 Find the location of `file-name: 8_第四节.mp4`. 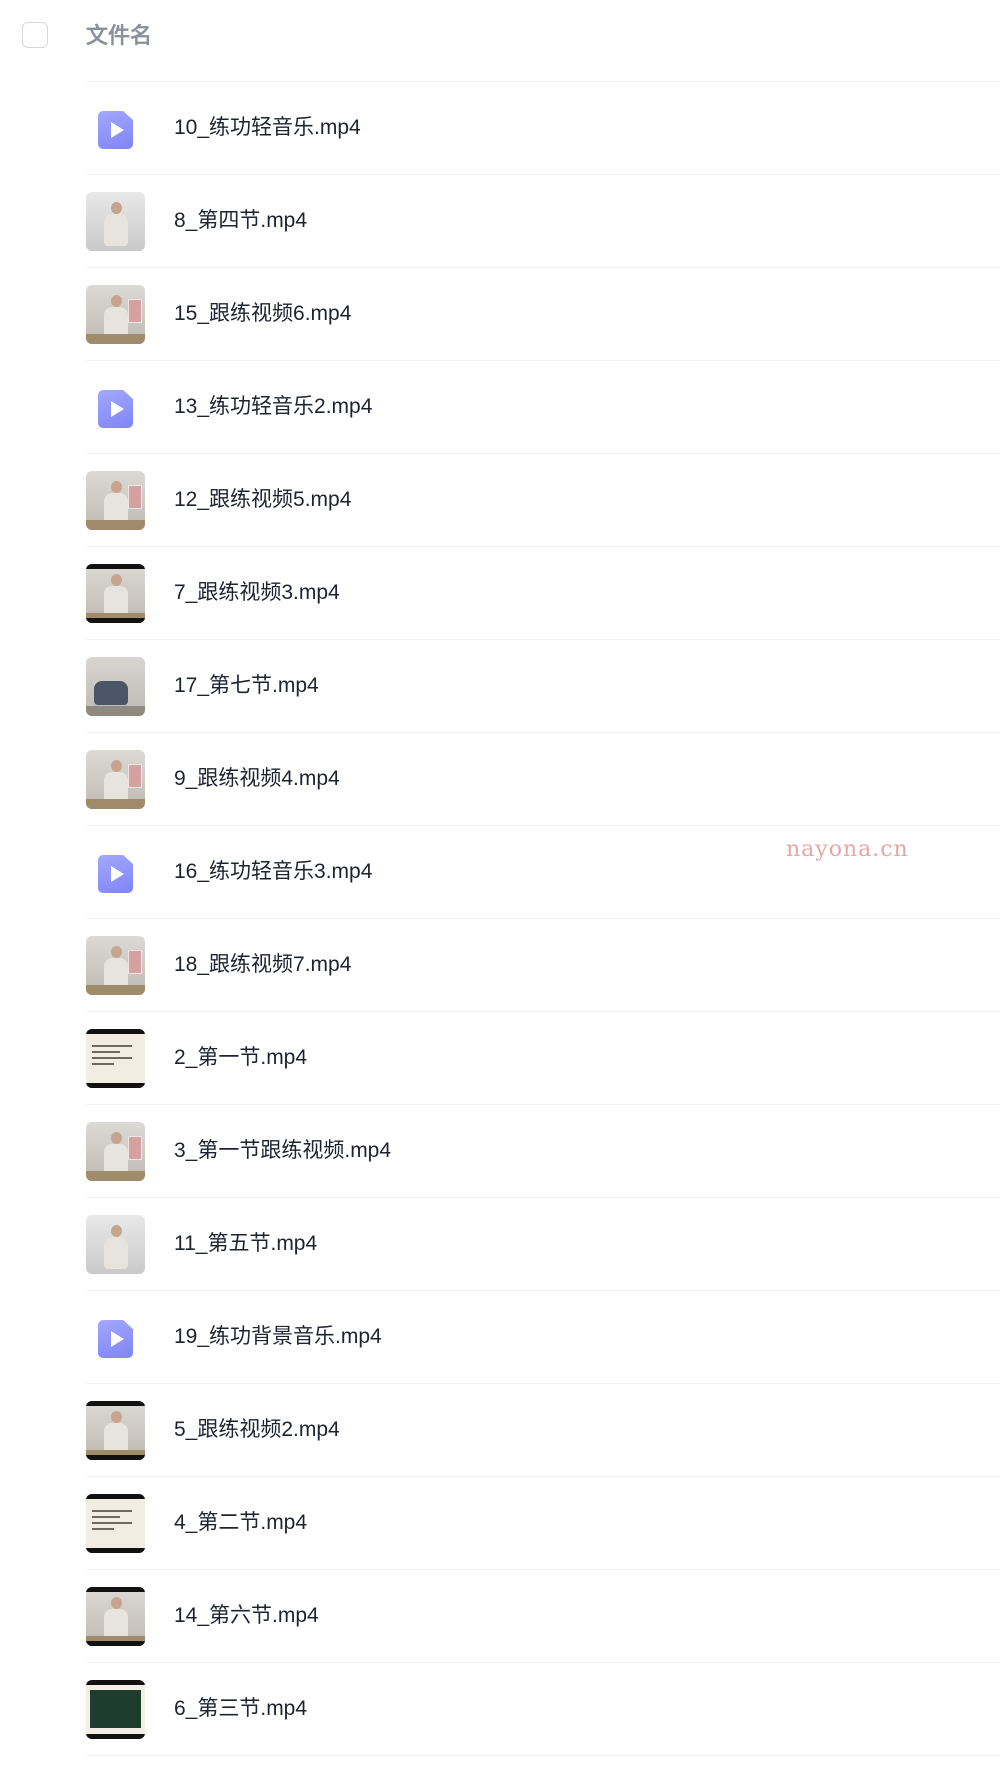

file-name: 8_第四节.mp4 is located at coordinates (240, 221).